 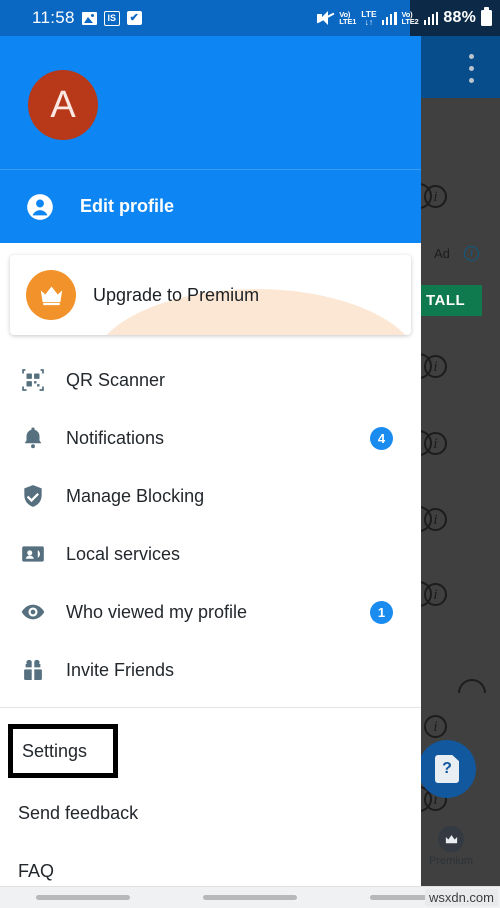 I want to click on status-bar-left: 11:58 IS ✔, so click(x=71, y=18).